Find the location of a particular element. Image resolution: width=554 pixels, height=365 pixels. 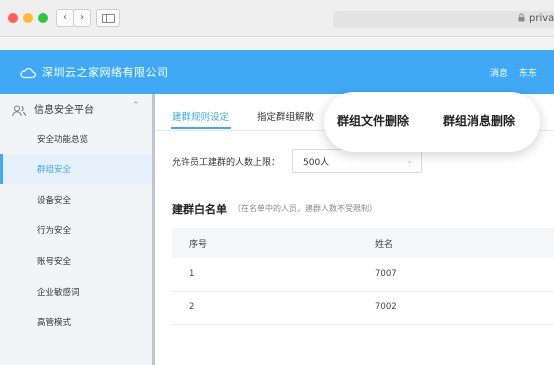

address-bar: priva is located at coordinates (443, 19).